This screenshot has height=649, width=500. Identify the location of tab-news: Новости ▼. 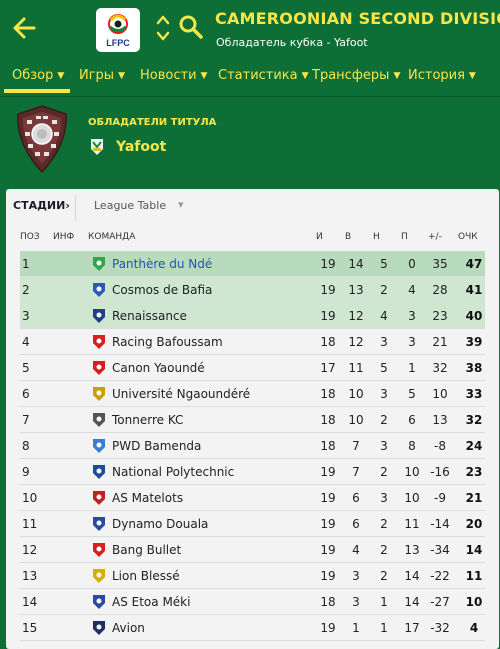
(173, 75).